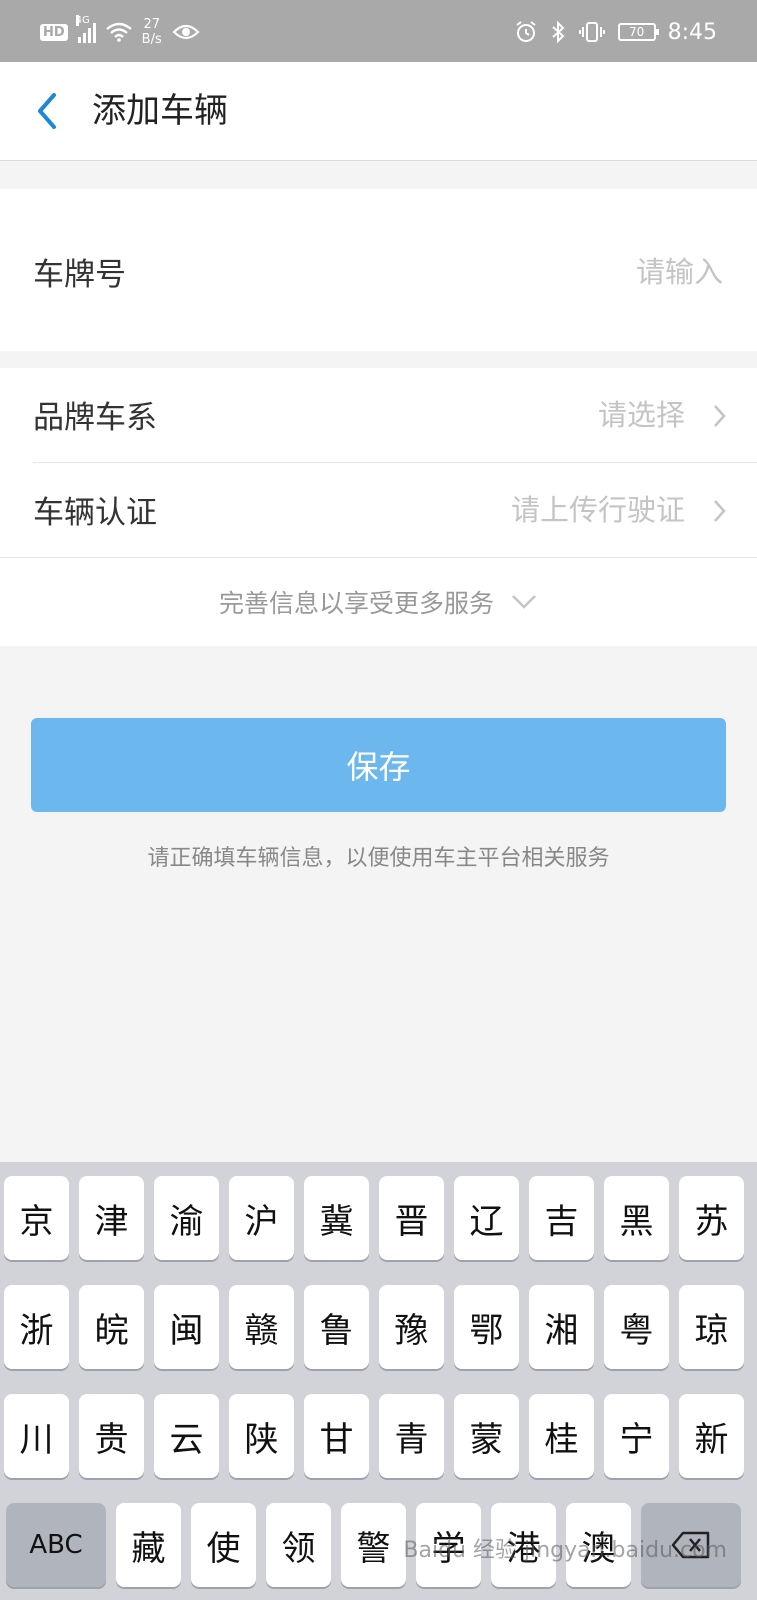 This screenshot has width=757, height=1600. What do you see at coordinates (223, 1545) in the screenshot?
I see `keyboard-key: 使` at bounding box center [223, 1545].